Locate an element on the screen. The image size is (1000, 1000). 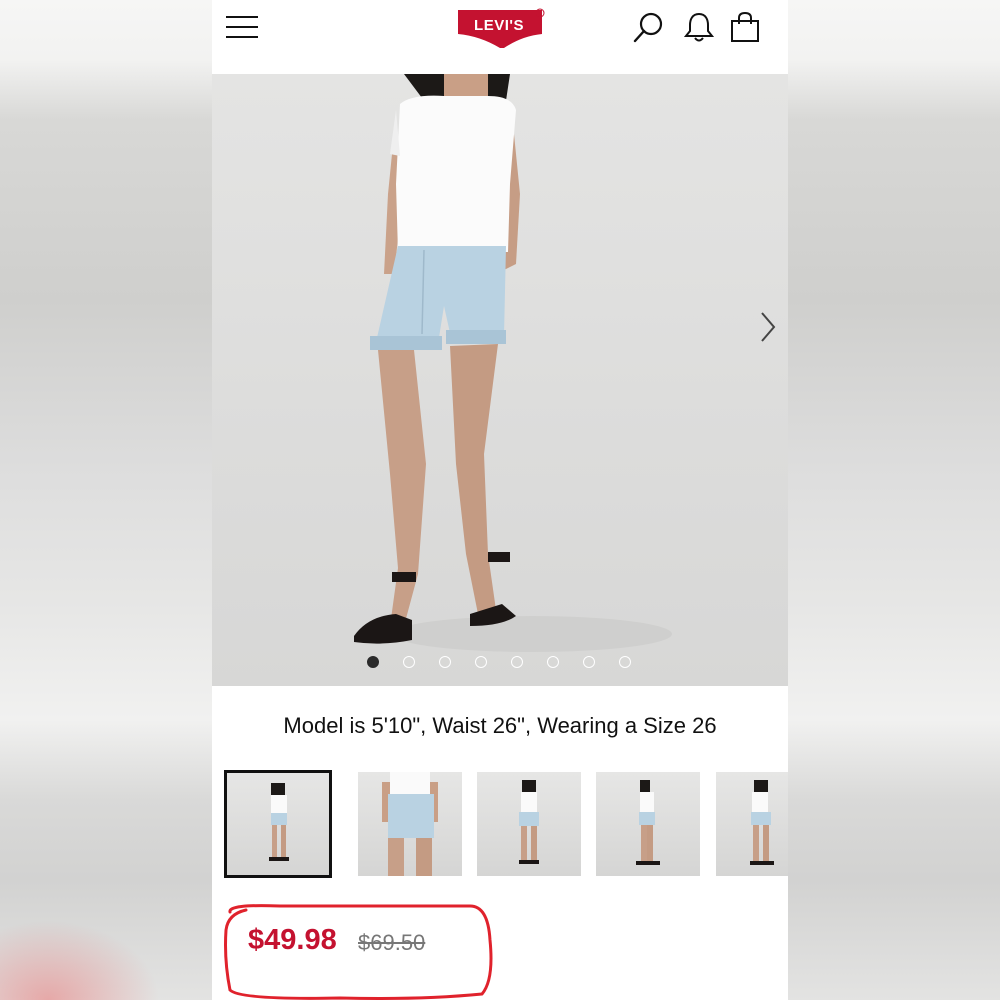
thumbnail-side-full is located at coordinates (648, 824).